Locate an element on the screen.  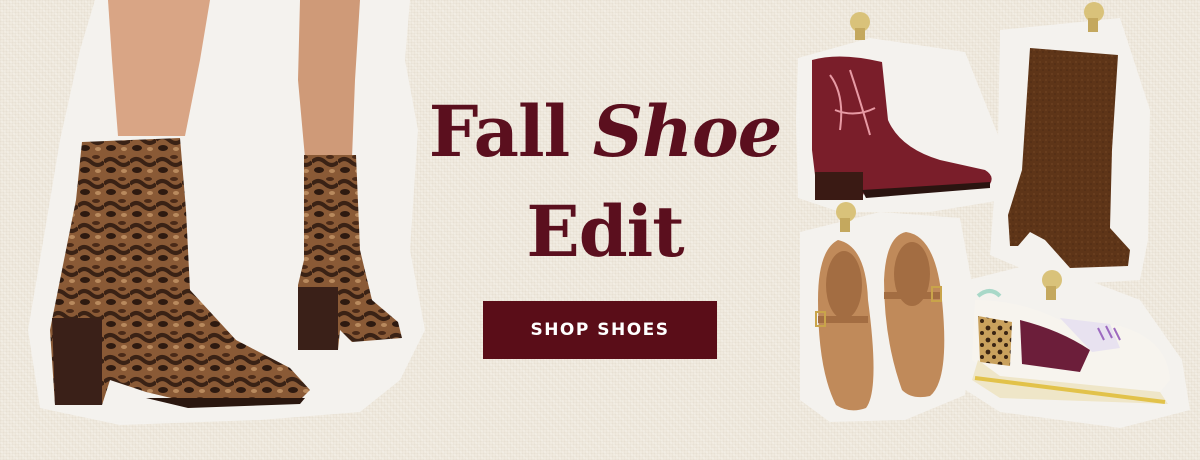
shop-shoes-button: SHOP SHOES is located at coordinates (600, 330).